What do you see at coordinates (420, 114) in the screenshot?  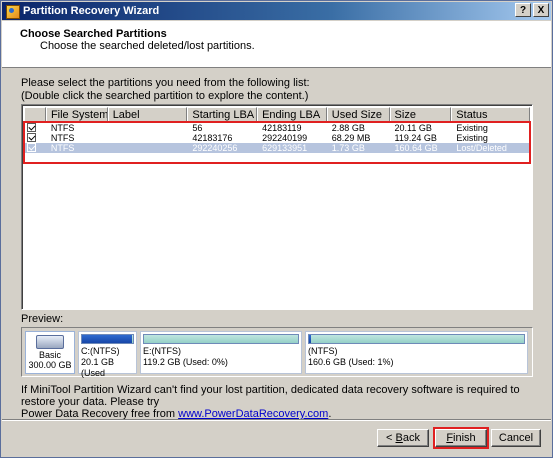 I see `column-size: Size` at bounding box center [420, 114].